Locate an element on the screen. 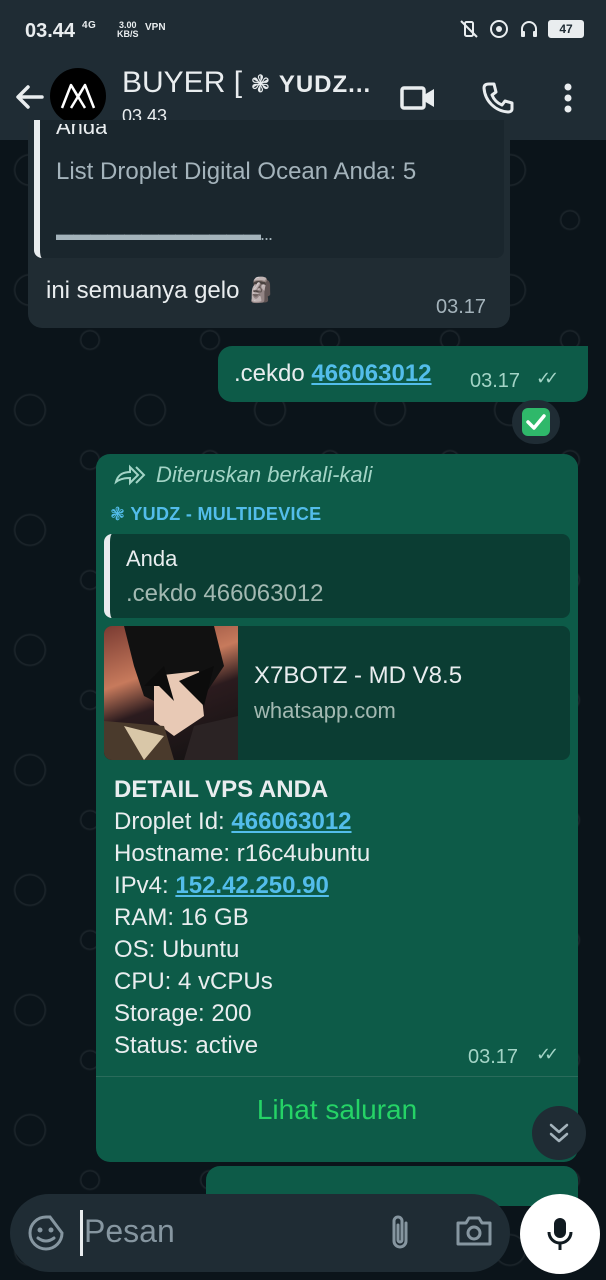 The image size is (606, 1280). vpn-indicator: VPN is located at coordinates (155, 27).